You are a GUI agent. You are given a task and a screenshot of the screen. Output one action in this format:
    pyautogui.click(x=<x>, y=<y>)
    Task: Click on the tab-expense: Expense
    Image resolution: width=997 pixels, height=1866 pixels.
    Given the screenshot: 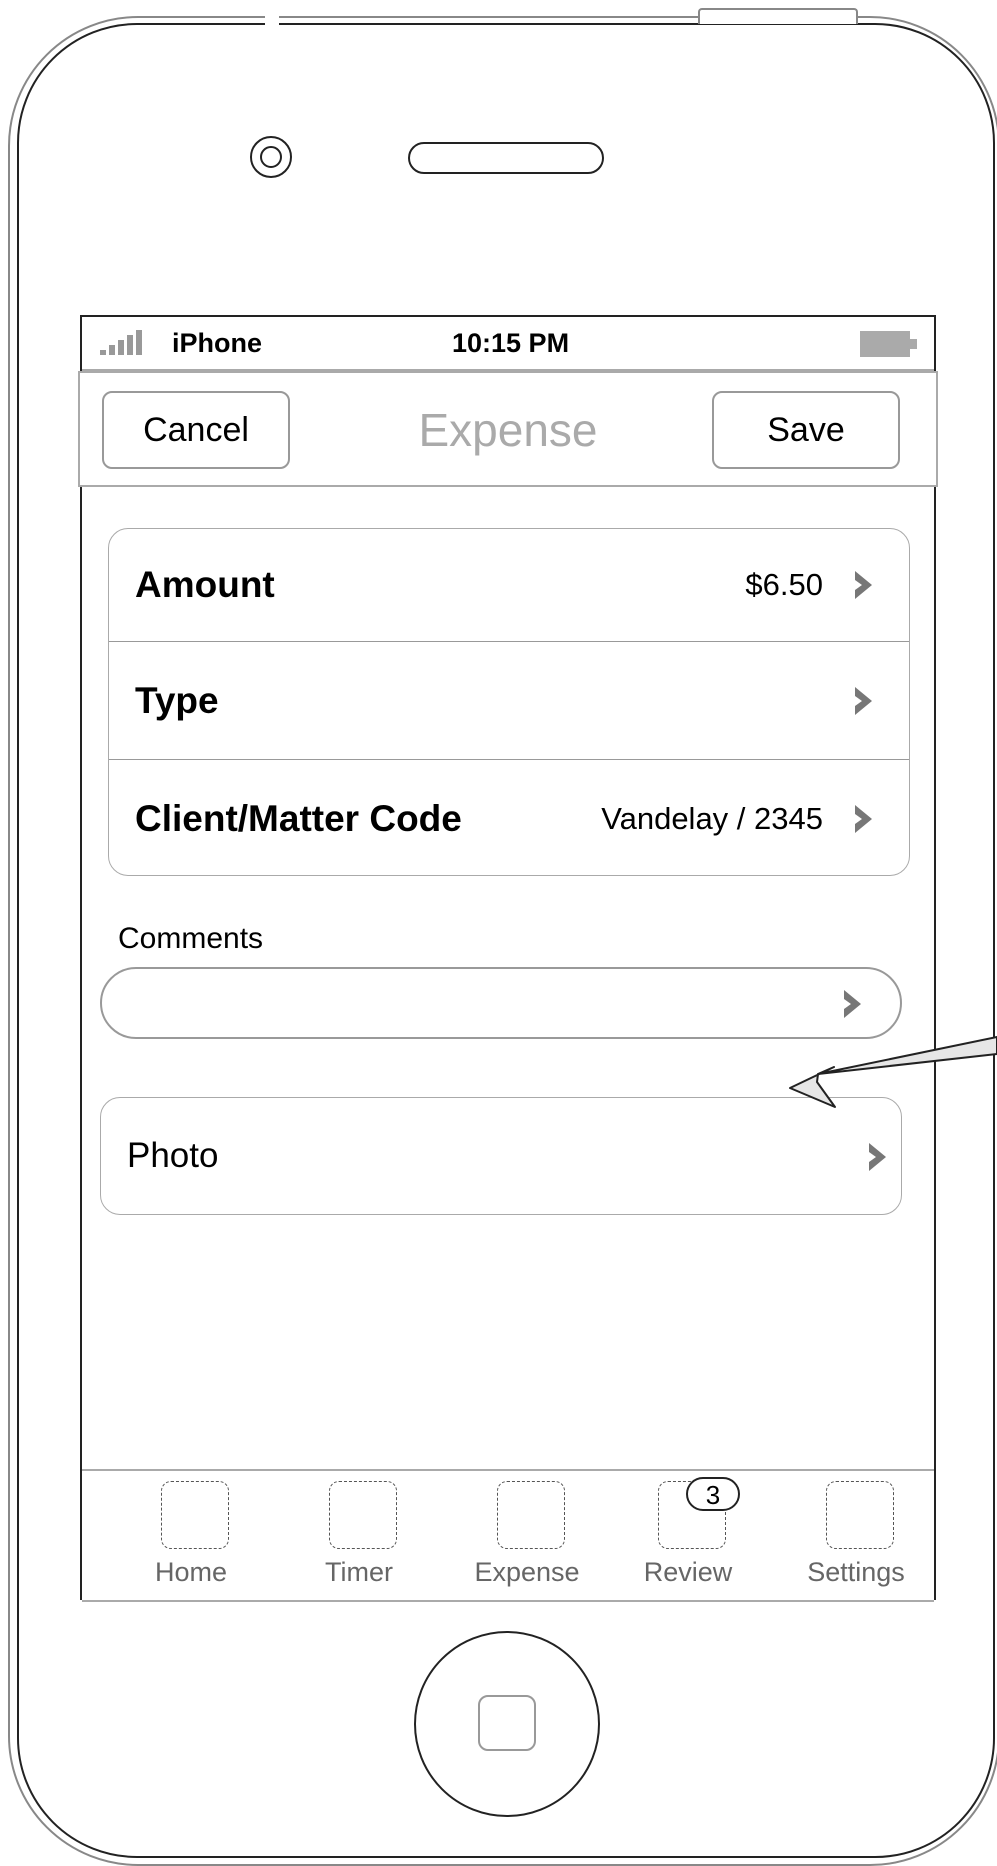 What is the action you would take?
    pyautogui.click(x=527, y=1538)
    